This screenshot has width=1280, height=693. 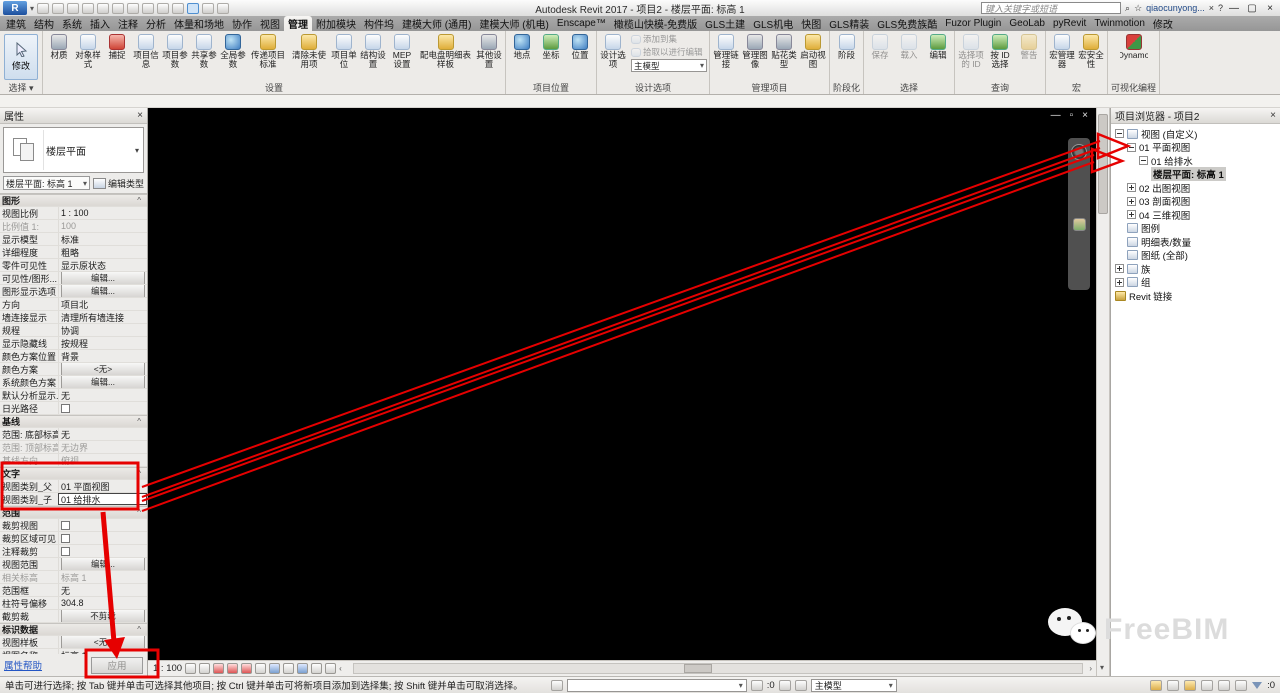 What do you see at coordinates (88, 57) in the screenshot?
I see `object-styles-button: 对象样式` at bounding box center [88, 57].